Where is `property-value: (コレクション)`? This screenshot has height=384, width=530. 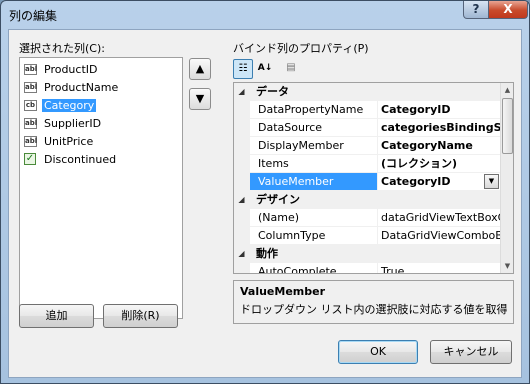 property-value: (コレクション) is located at coordinates (439, 164).